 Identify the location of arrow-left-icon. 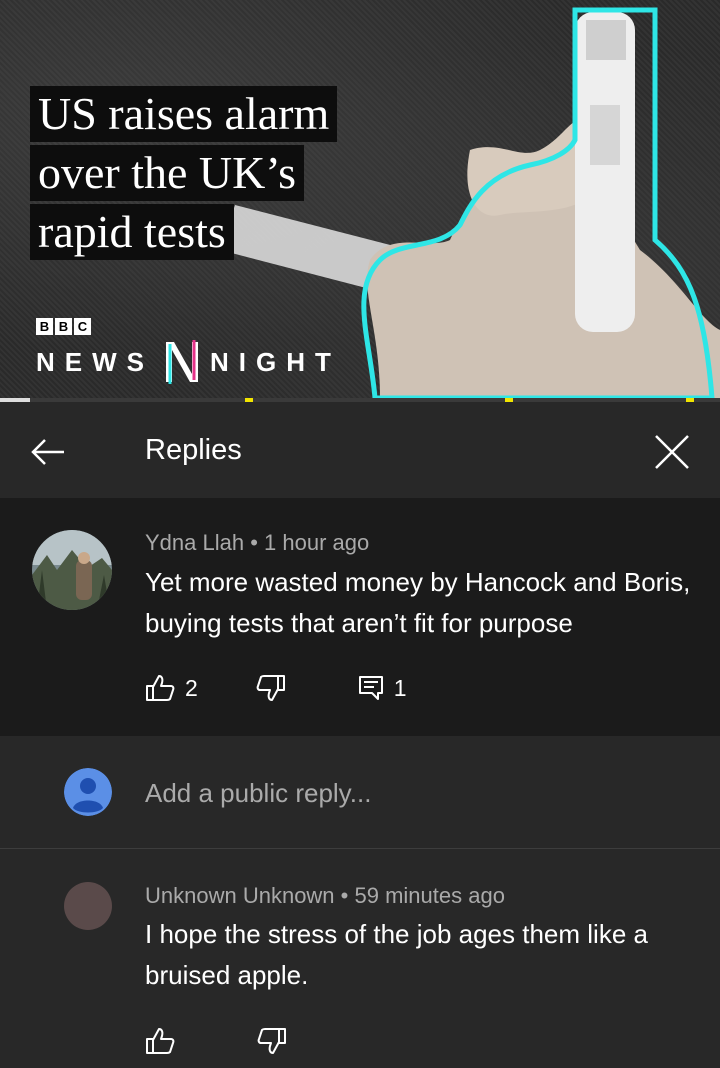
(47, 452).